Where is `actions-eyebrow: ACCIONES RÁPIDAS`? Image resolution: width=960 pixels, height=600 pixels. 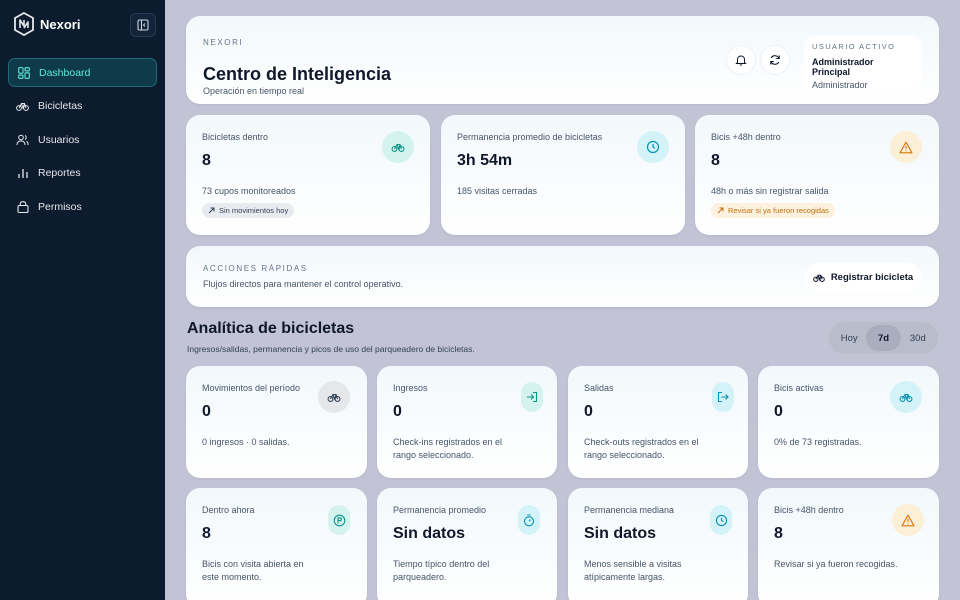
actions-eyebrow: ACCIONES RÁPIDAS is located at coordinates (255, 268).